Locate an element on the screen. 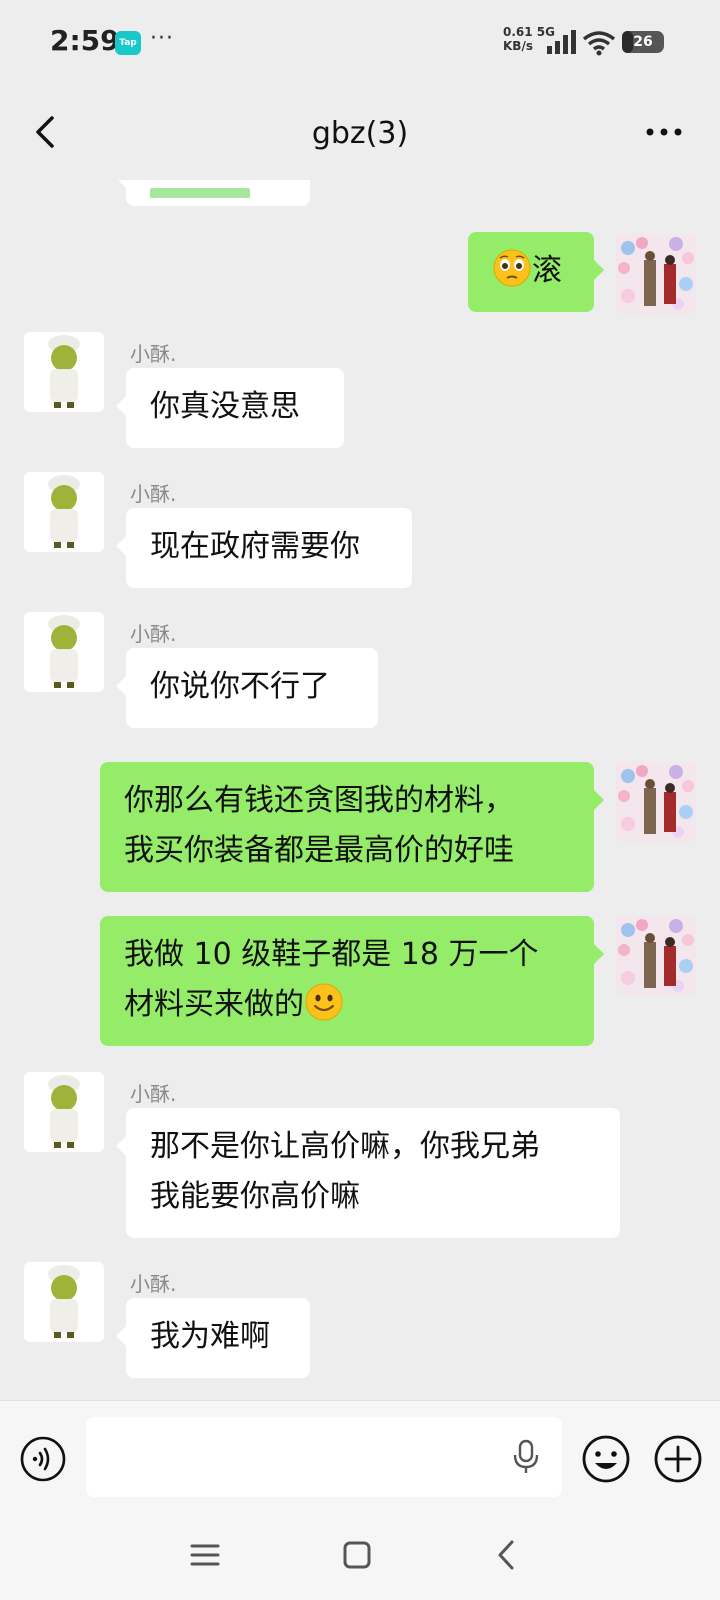 The height and width of the screenshot is (1600, 720). message-bubble-outgoing: 你那么有钱还贪图我的材料， 我买你装备都是最高价的好哇 is located at coordinates (352, 827).